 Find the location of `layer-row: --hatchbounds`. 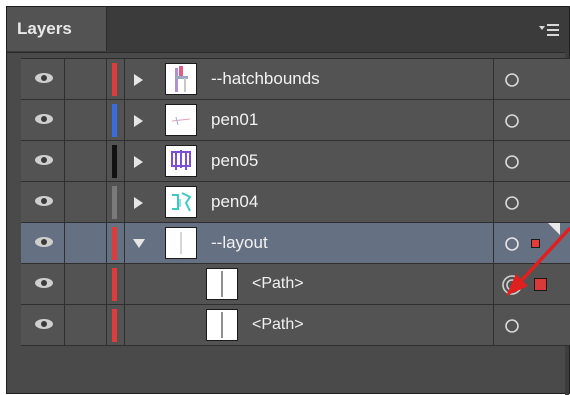

layer-row: --hatchbounds is located at coordinates (295, 79).